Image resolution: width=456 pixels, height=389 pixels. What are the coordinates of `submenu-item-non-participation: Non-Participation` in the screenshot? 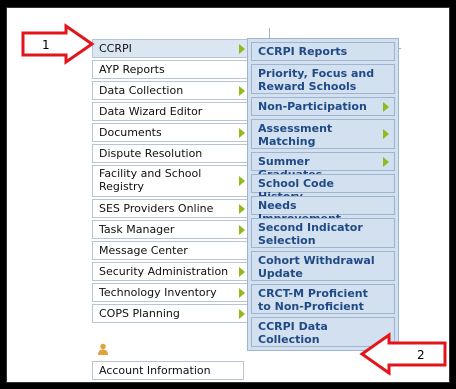 It's located at (323, 106).